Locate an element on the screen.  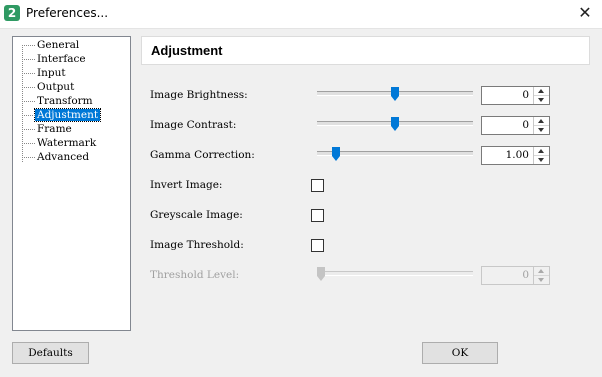
tree-item-interface: Interface is located at coordinates (53, 59).